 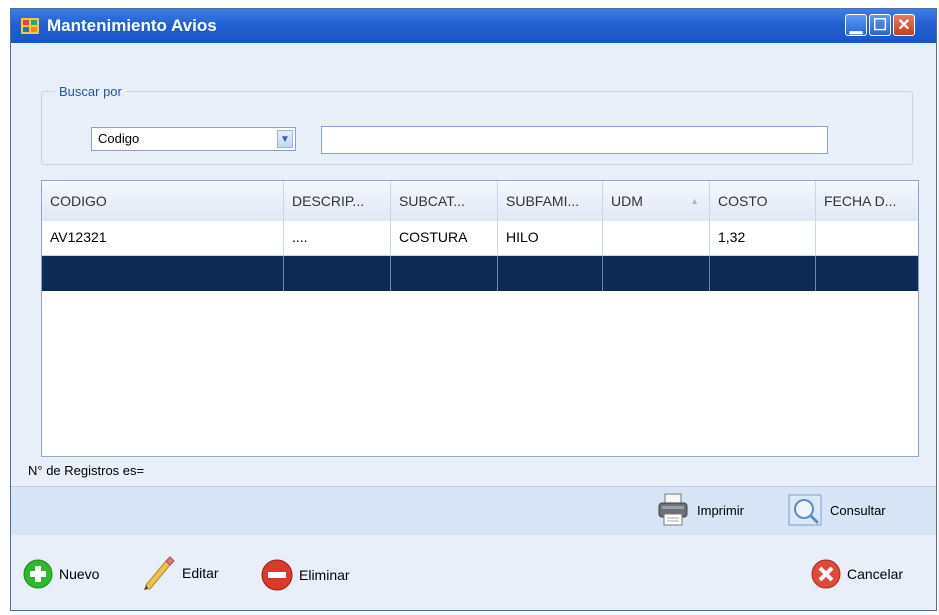 What do you see at coordinates (826, 574) in the screenshot?
I see `cancel-icon` at bounding box center [826, 574].